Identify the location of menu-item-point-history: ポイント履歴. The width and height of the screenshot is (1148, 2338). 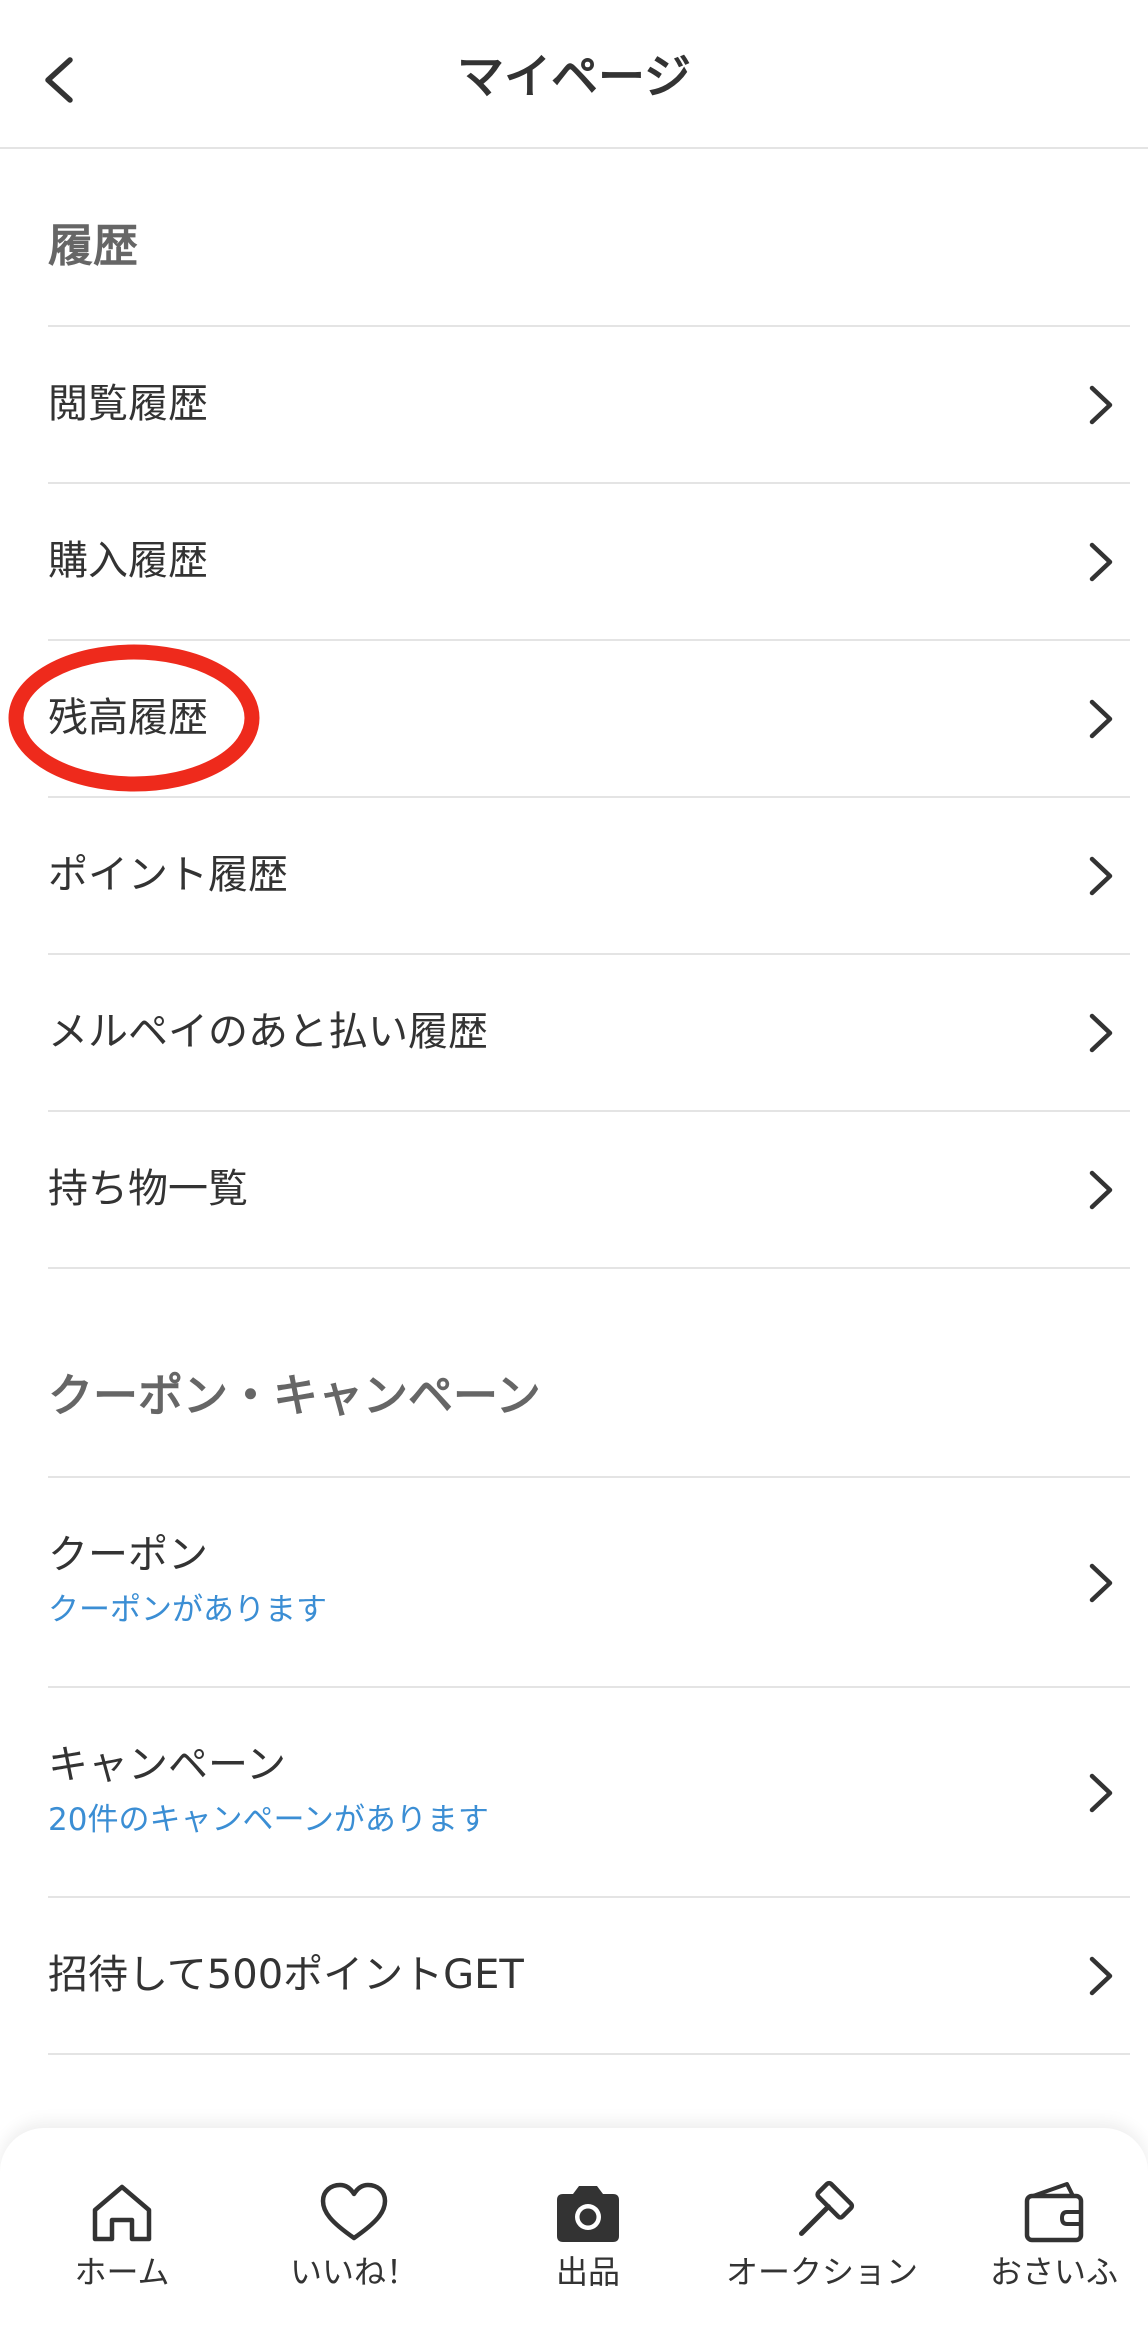
(589, 874).